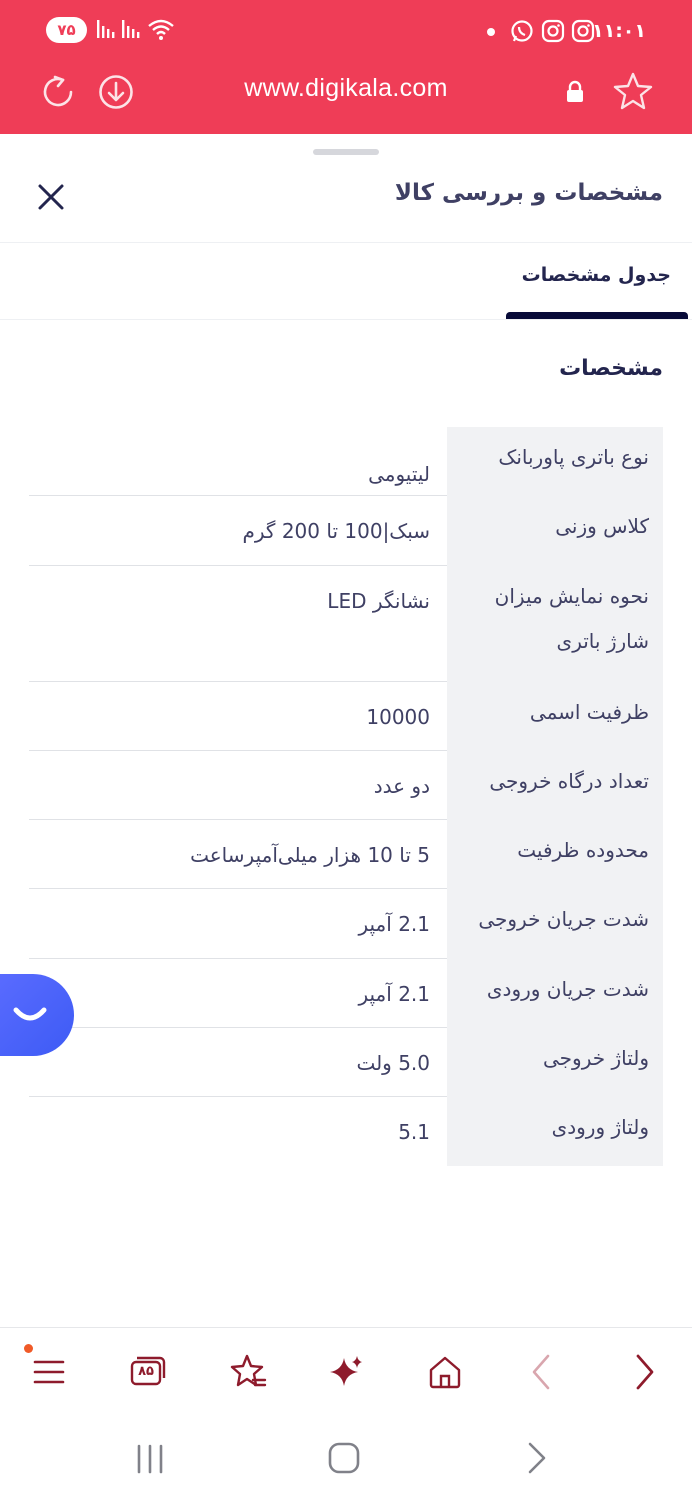 This screenshot has height=1500, width=692. Describe the element at coordinates (247, 1372) in the screenshot. I see `bookmarks-icon` at that location.